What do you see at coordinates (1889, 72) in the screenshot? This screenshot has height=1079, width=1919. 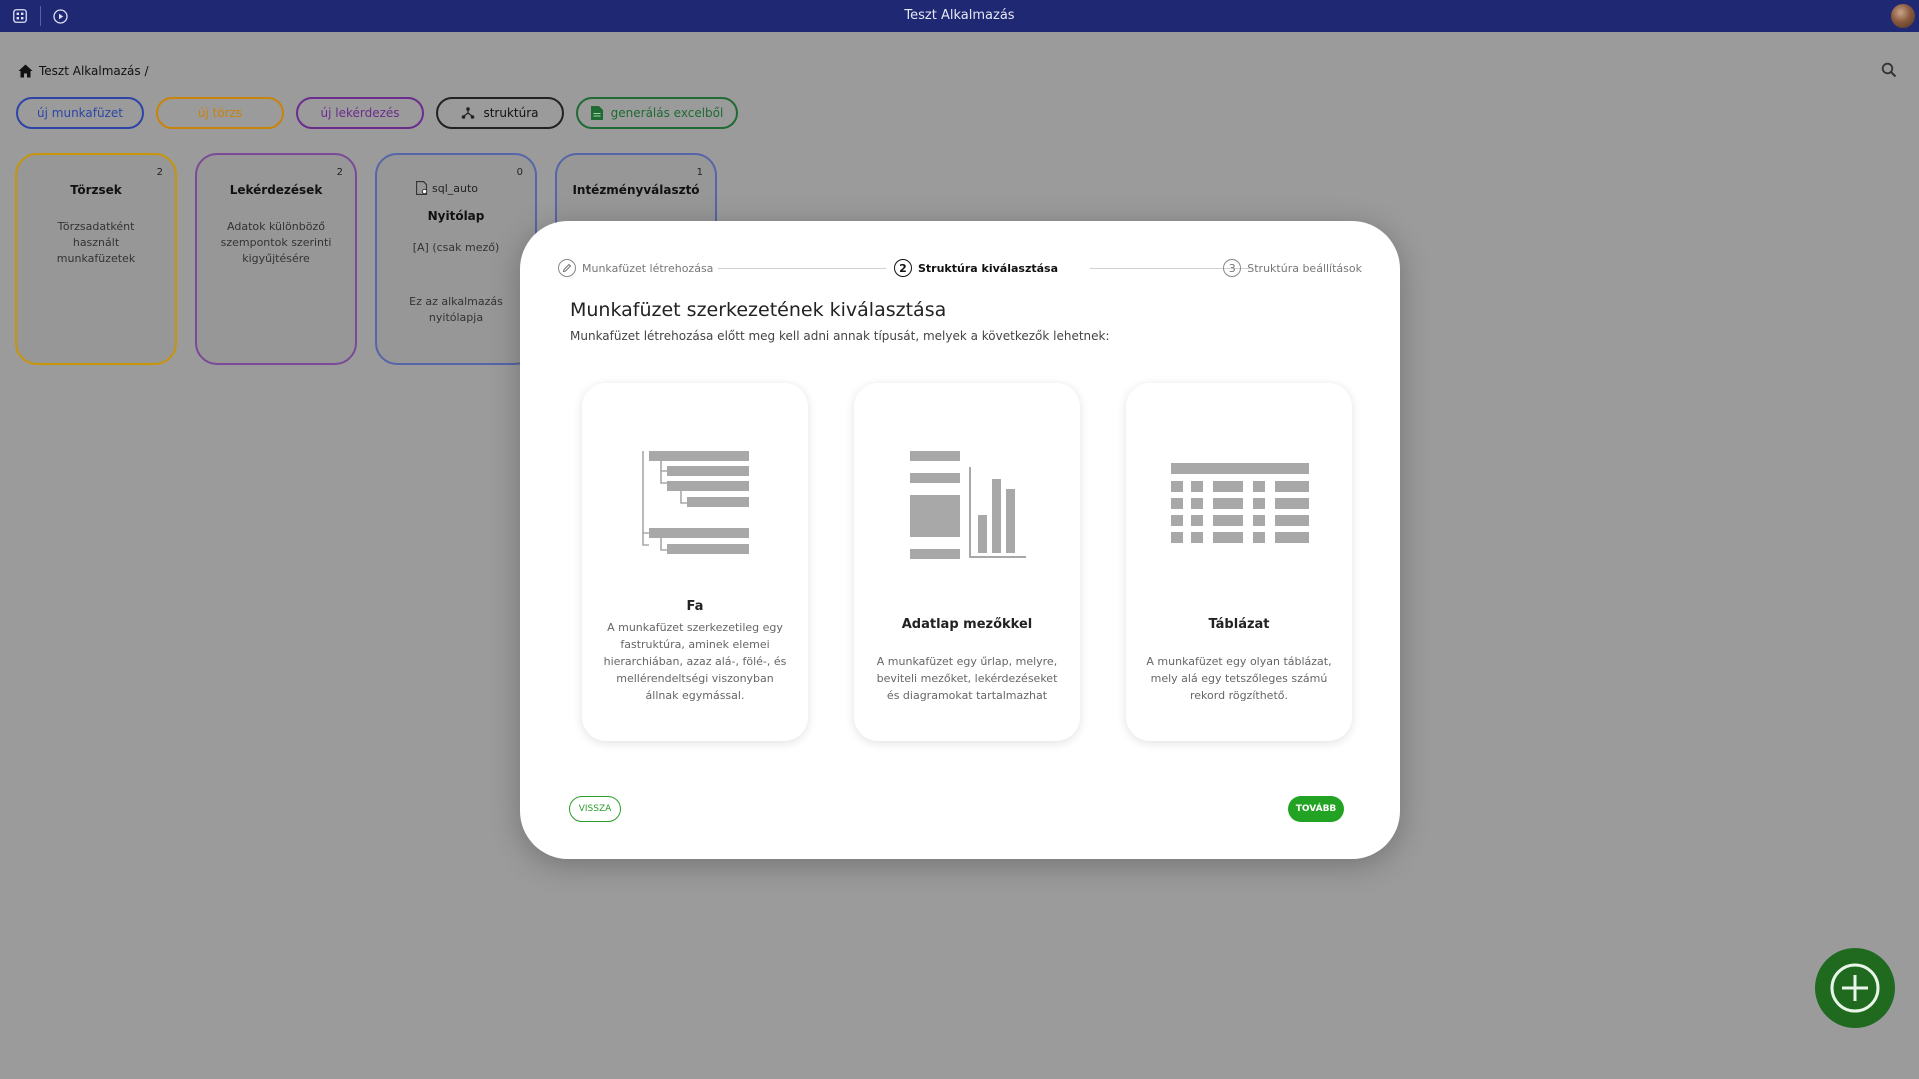 I see `search-icon` at bounding box center [1889, 72].